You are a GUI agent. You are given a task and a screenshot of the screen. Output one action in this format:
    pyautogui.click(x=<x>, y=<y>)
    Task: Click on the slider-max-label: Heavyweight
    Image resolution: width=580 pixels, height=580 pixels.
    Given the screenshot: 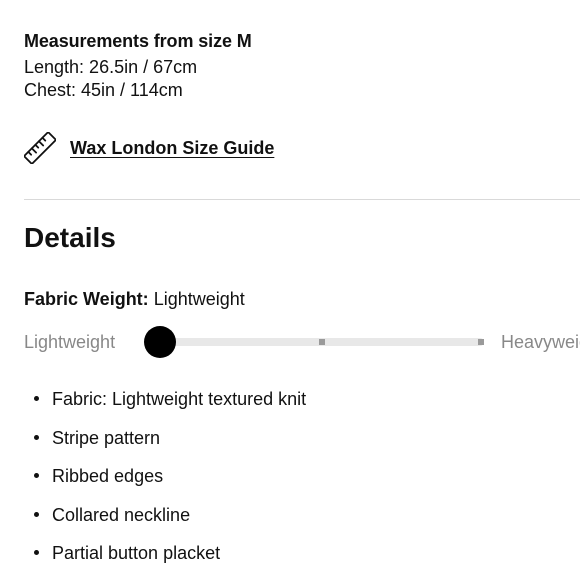 What is the action you would take?
    pyautogui.click(x=540, y=342)
    